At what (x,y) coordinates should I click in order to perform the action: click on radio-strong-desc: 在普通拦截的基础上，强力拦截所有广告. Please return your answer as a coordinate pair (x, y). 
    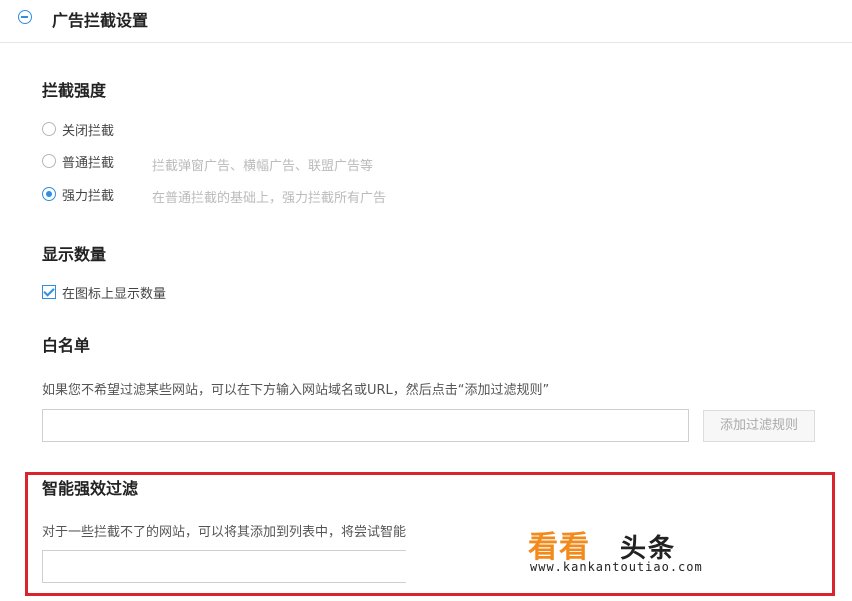
    Looking at the image, I should click on (269, 198).